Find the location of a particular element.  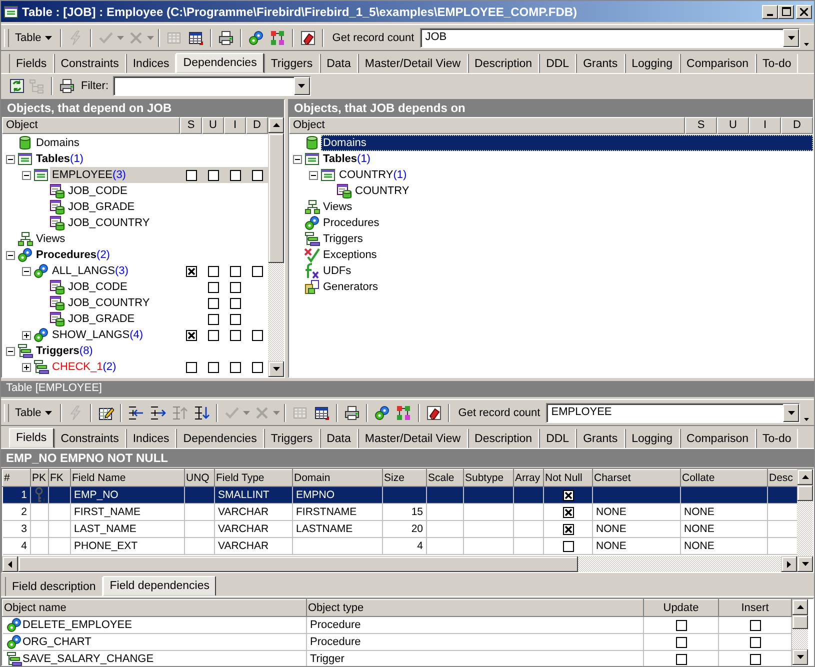

tab: Data is located at coordinates (339, 438).